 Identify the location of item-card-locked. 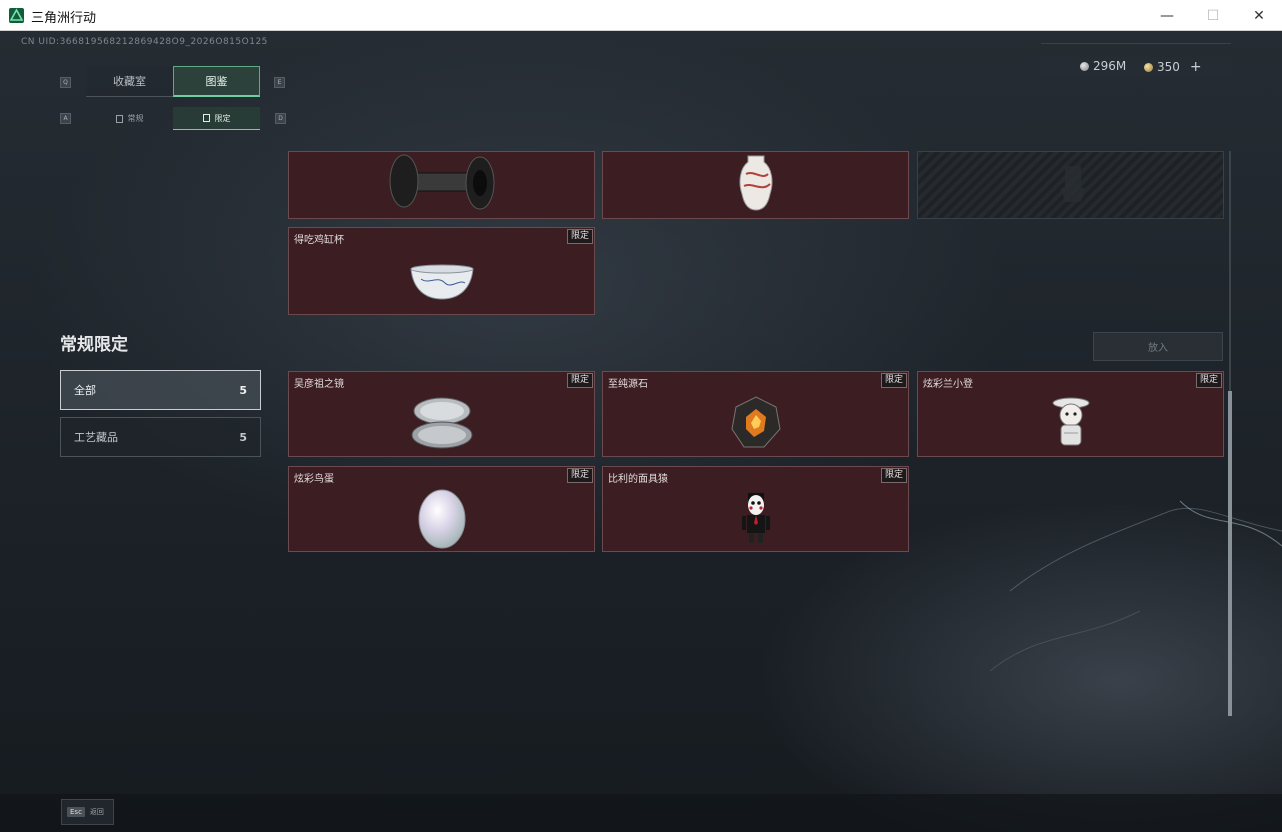
(1070, 185).